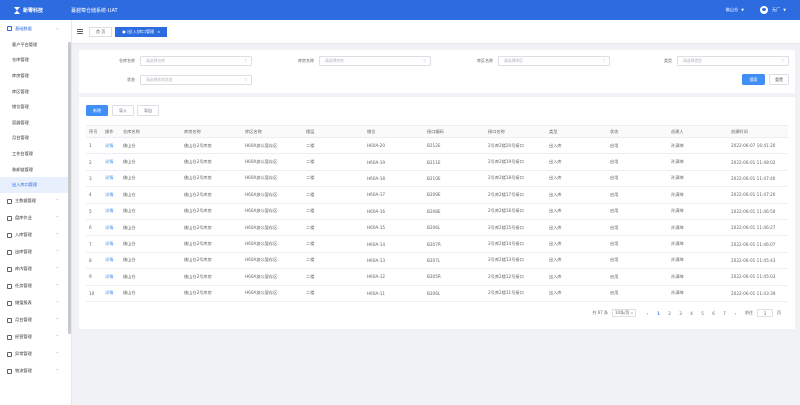 The width and height of the screenshot is (800, 405). What do you see at coordinates (658, 313) in the screenshot?
I see `page-number: 1` at bounding box center [658, 313].